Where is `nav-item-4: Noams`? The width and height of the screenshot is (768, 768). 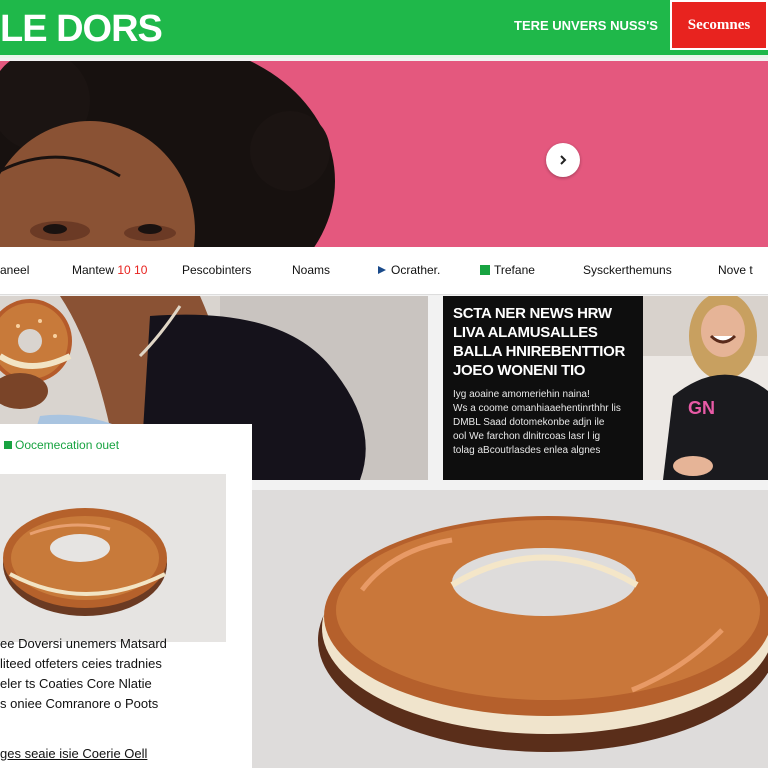
nav-item-4: Noams is located at coordinates (311, 270).